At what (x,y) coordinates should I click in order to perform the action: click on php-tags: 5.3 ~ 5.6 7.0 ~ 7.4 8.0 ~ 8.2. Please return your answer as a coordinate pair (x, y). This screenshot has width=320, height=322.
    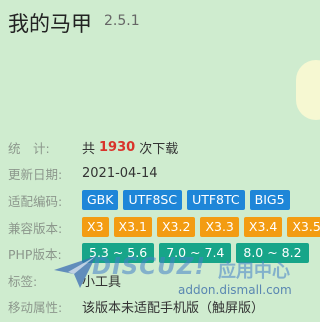
    Looking at the image, I should click on (195, 253).